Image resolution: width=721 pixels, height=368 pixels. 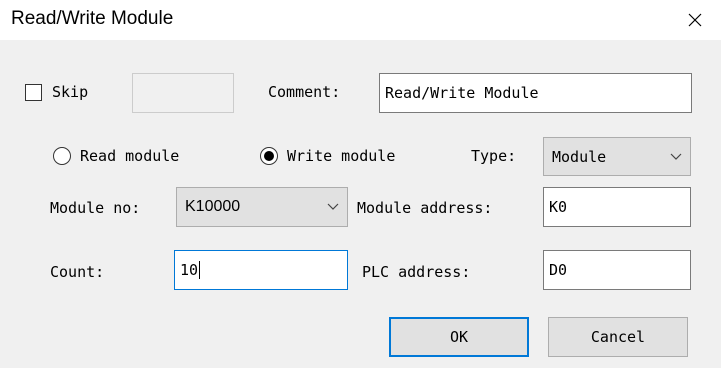 I want to click on close-button, so click(x=695, y=20).